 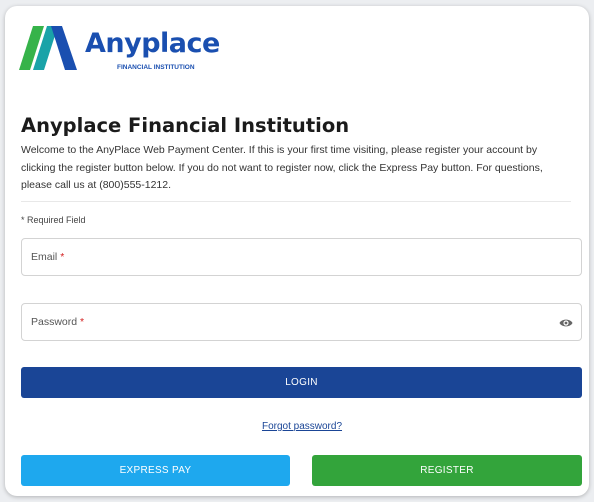 What do you see at coordinates (296, 201) in the screenshot?
I see `divider` at bounding box center [296, 201].